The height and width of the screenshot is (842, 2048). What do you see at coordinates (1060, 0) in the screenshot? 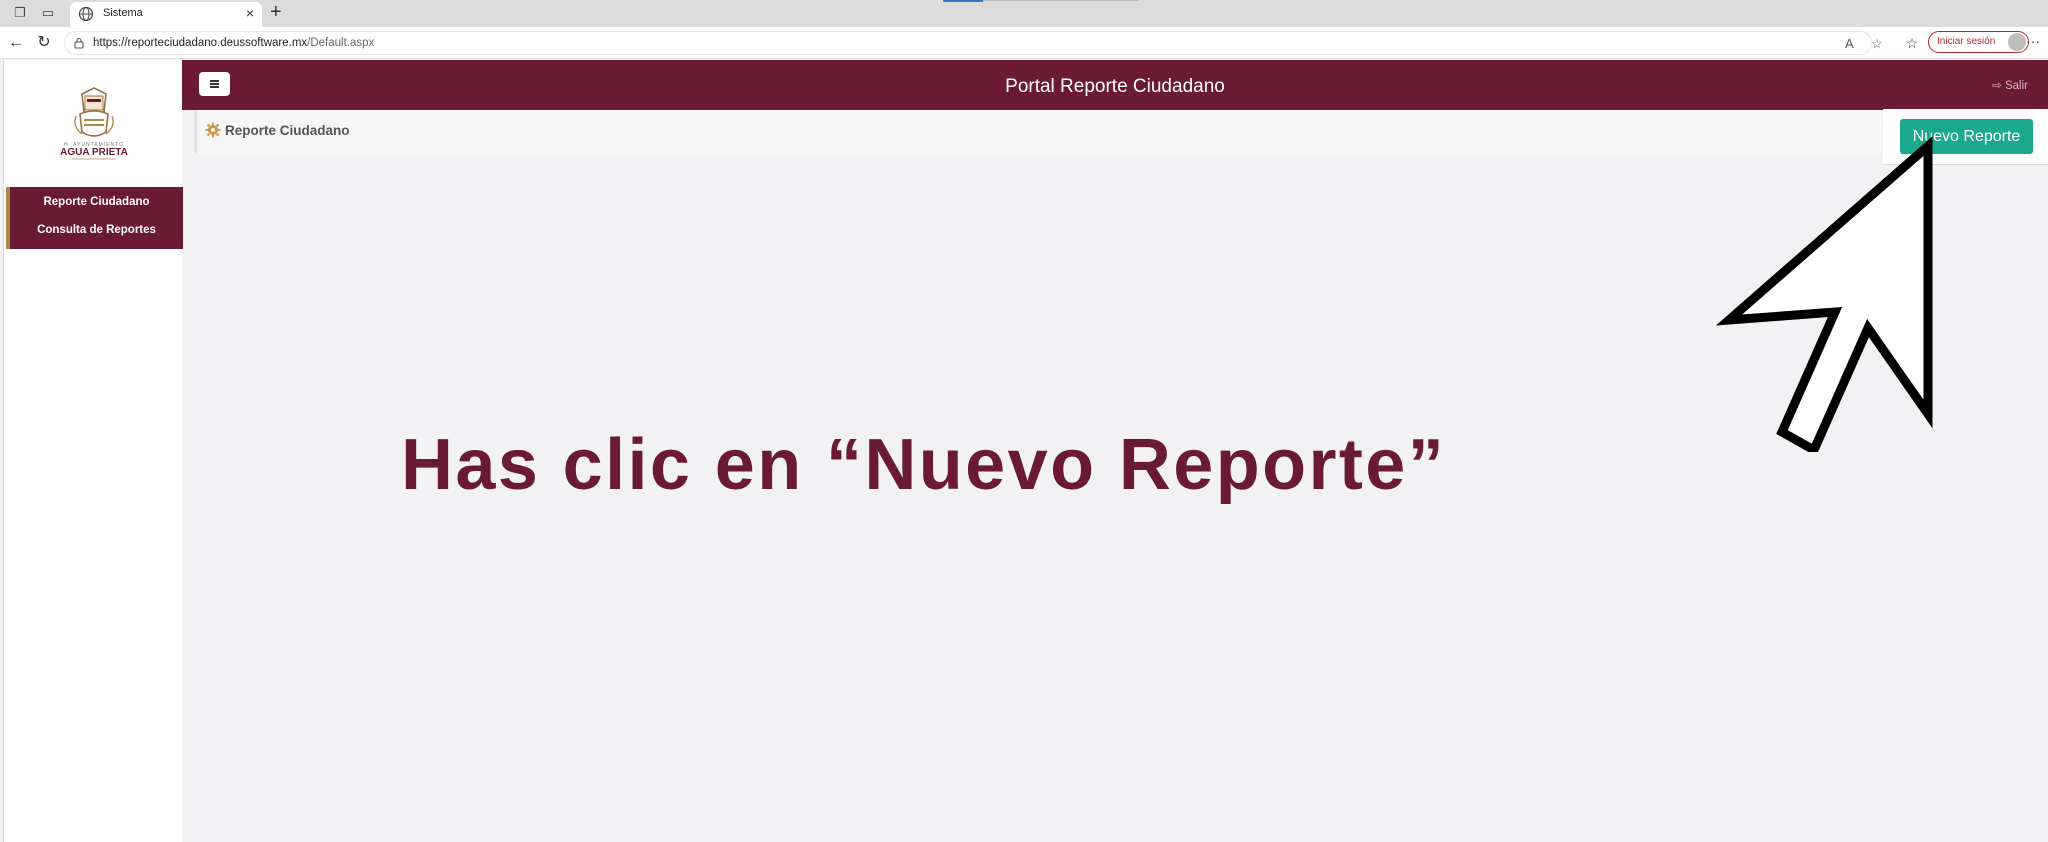
I see `tab-strip-divider` at bounding box center [1060, 0].